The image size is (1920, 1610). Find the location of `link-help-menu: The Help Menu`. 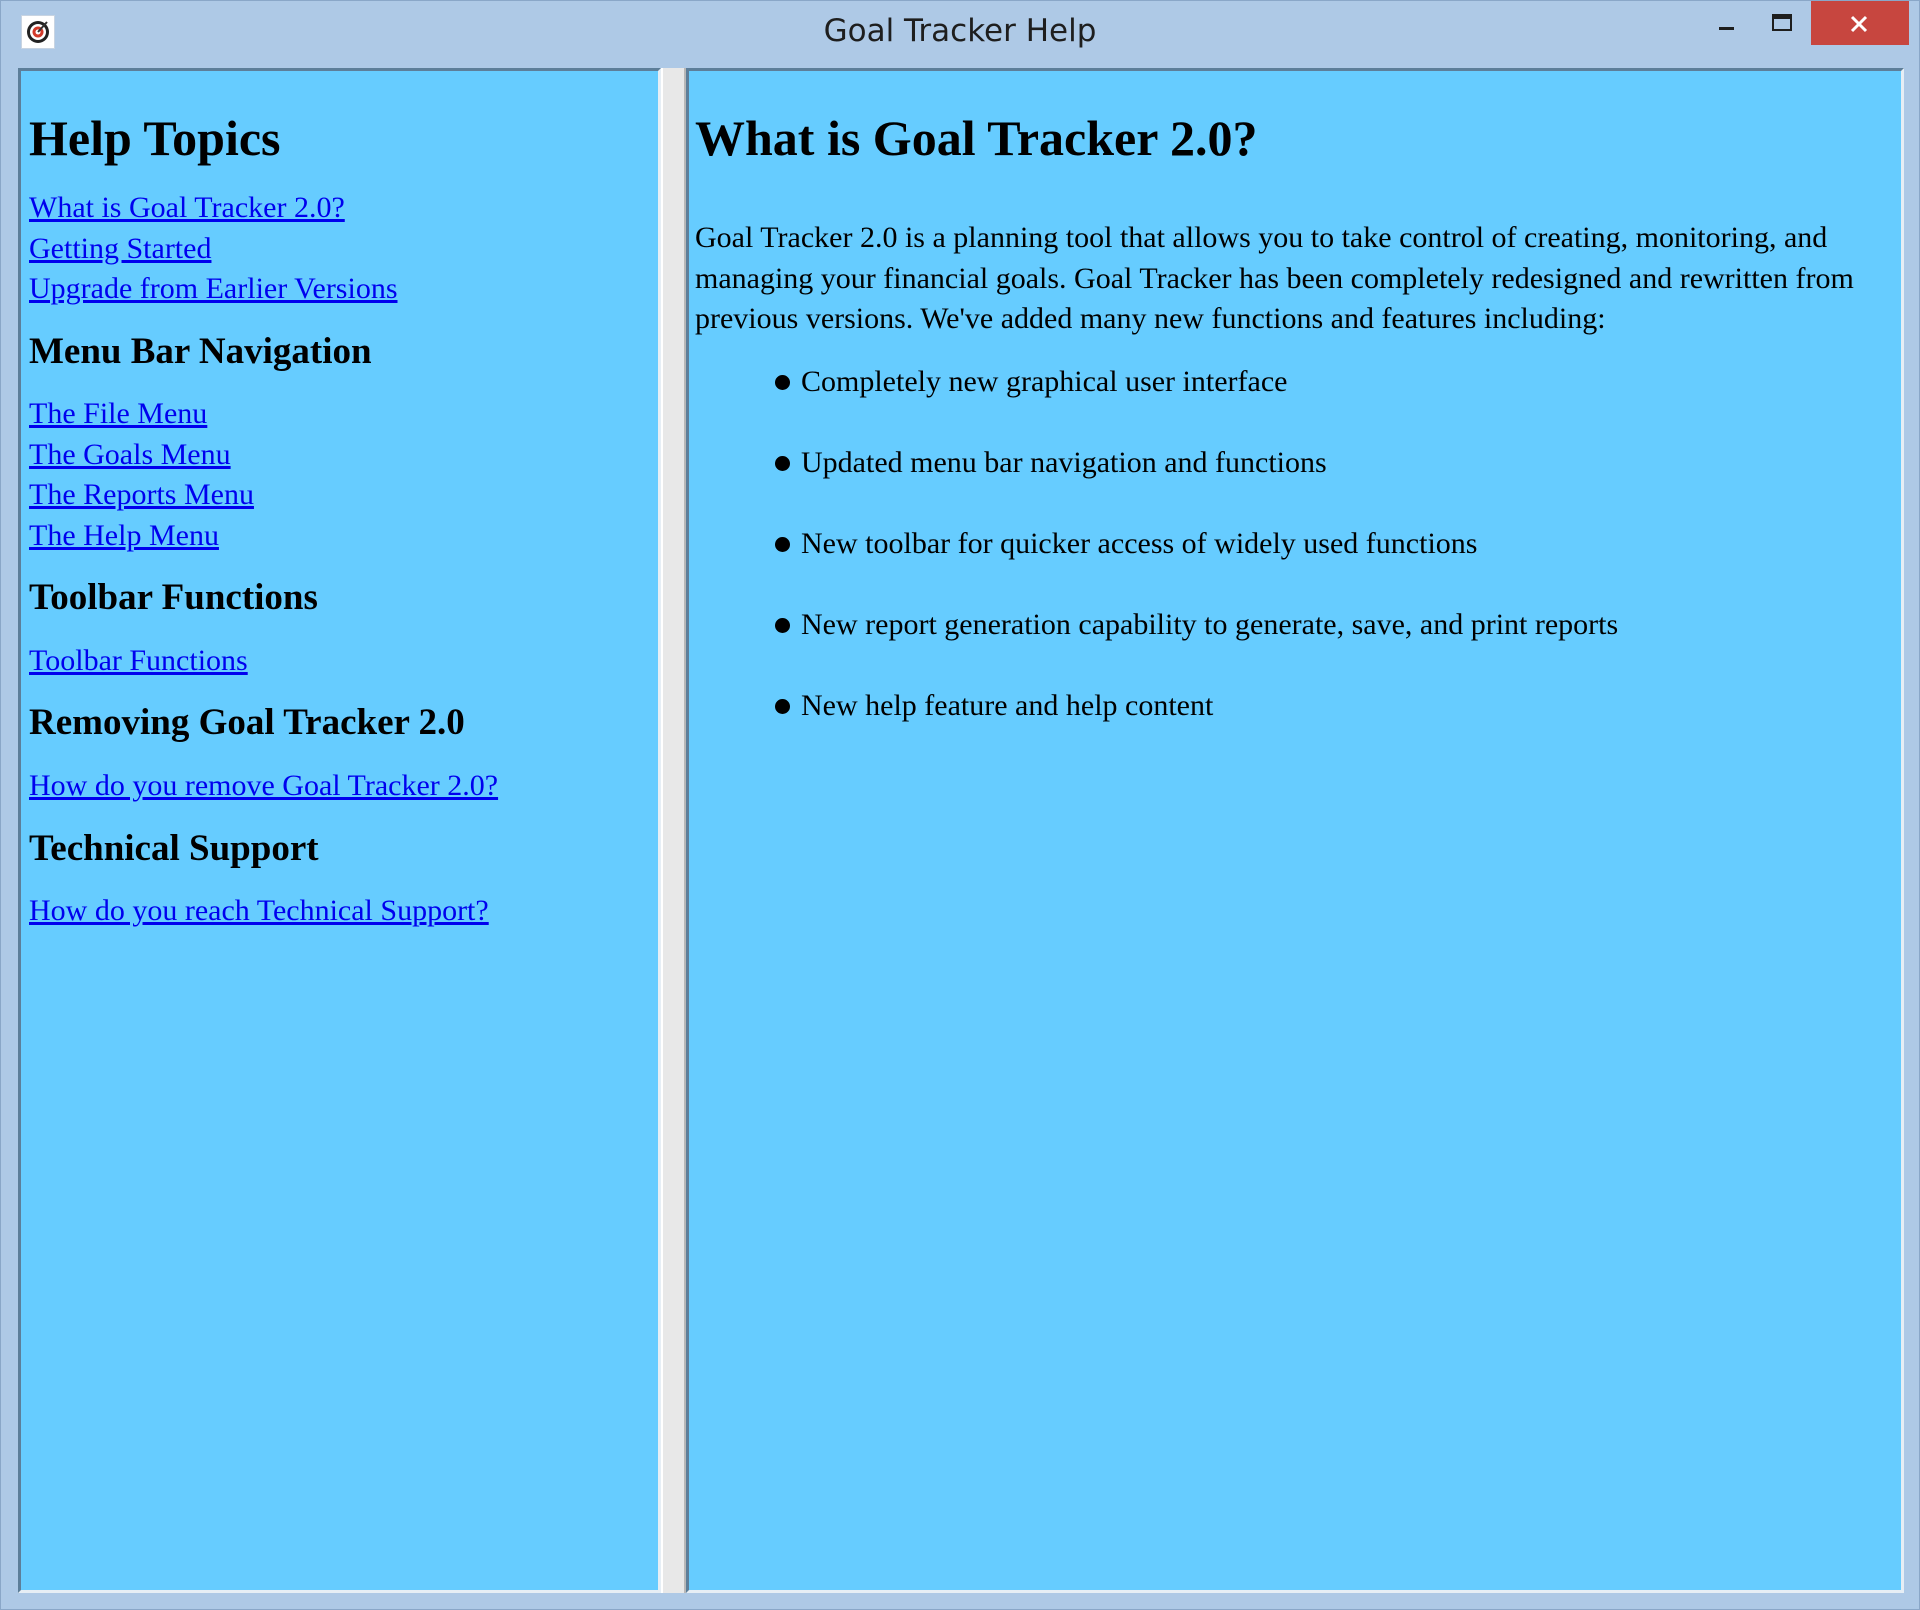

link-help-menu: The Help Menu is located at coordinates (339, 536).